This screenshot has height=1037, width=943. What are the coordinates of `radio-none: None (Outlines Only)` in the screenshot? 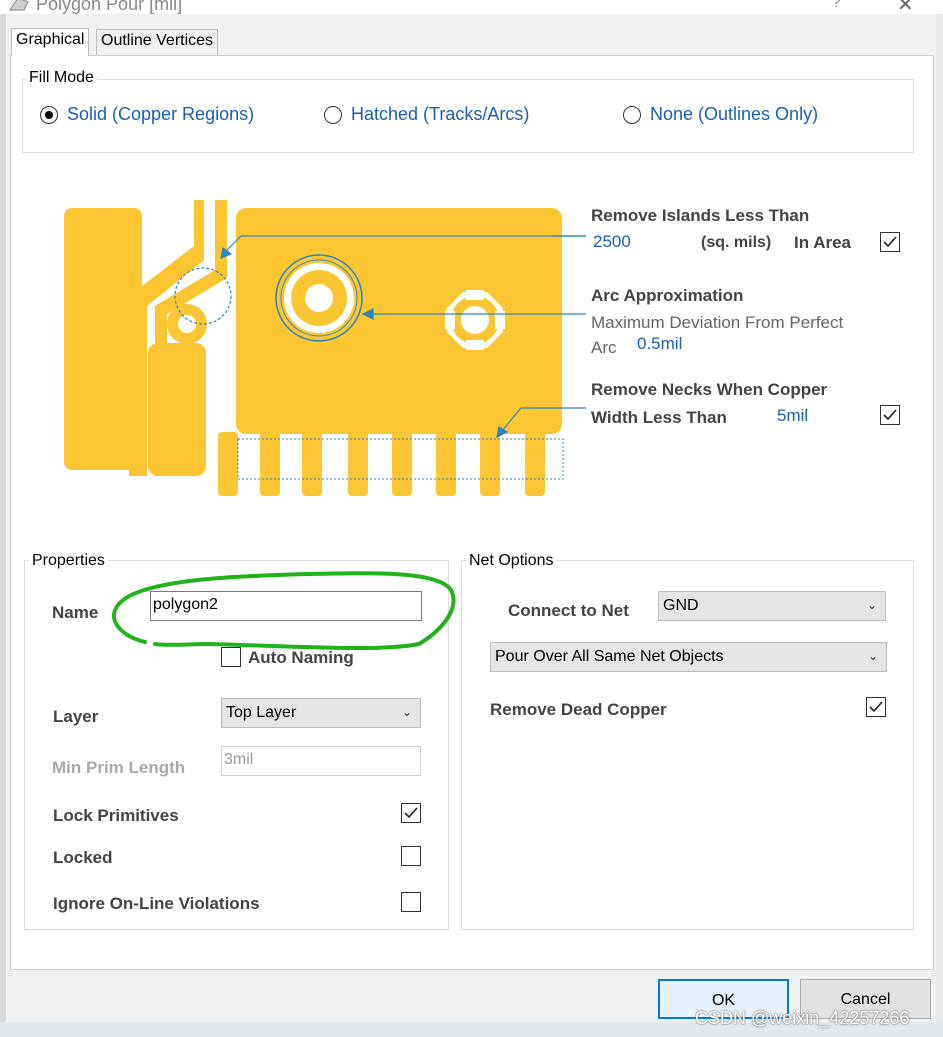 It's located at (733, 116).